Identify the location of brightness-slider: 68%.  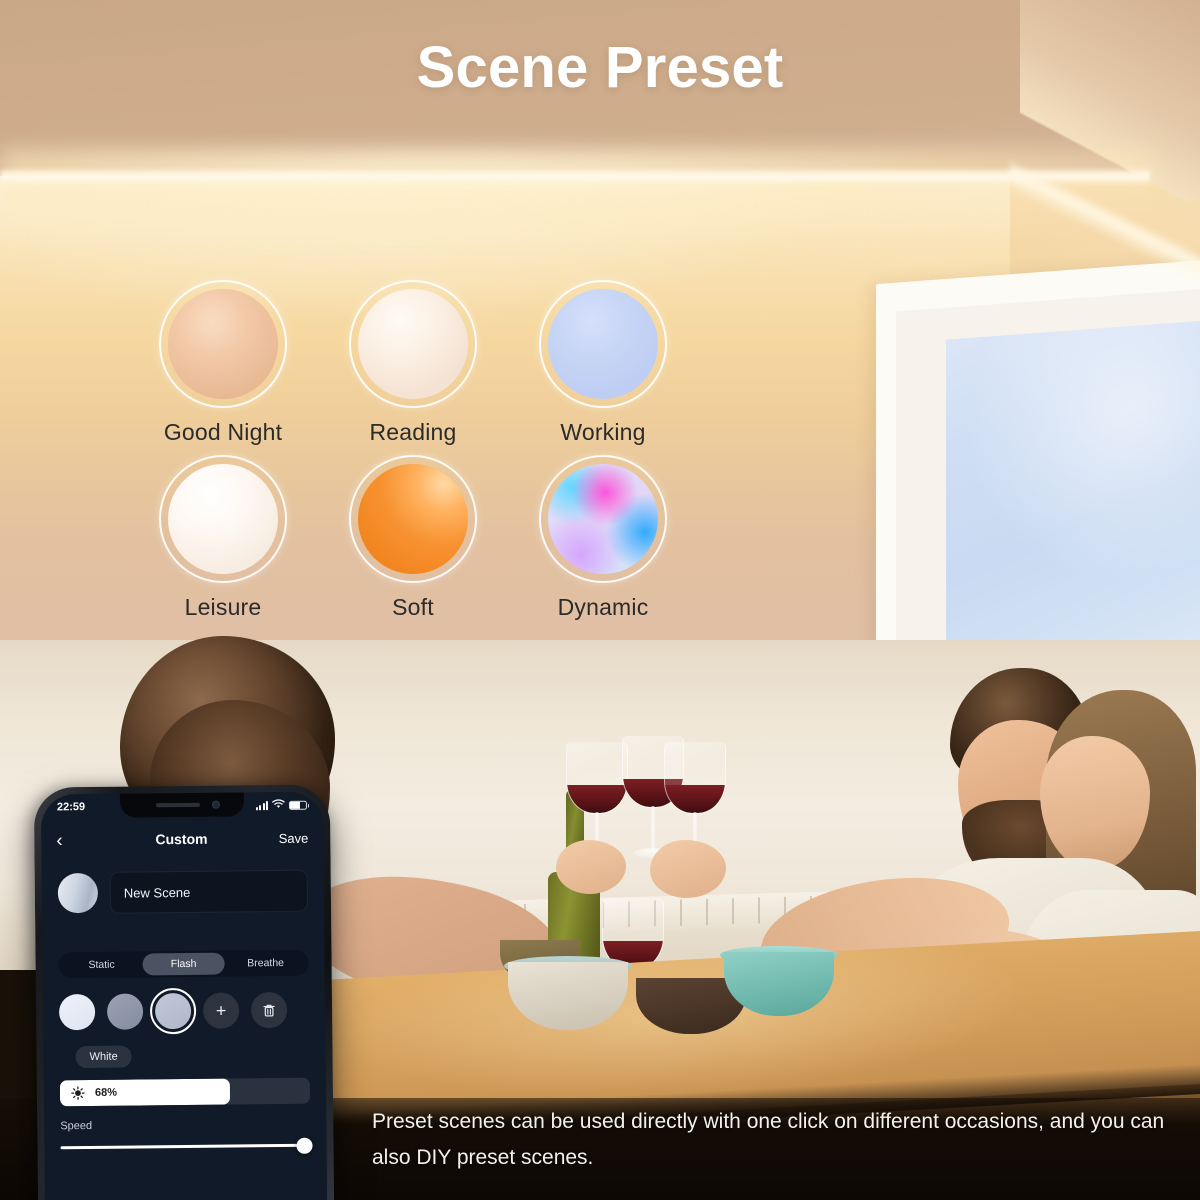
(185, 1092).